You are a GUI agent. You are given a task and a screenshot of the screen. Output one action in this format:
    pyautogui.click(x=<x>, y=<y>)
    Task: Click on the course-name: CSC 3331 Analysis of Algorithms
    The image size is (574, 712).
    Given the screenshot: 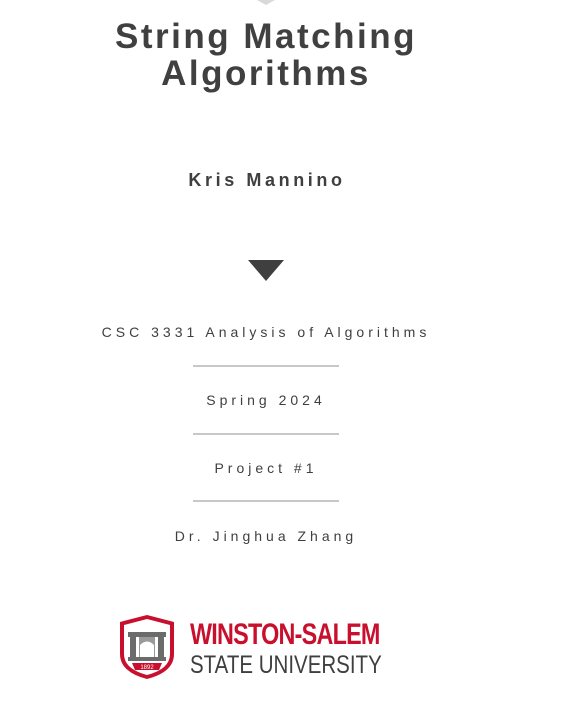 What is the action you would take?
    pyautogui.click(x=266, y=332)
    